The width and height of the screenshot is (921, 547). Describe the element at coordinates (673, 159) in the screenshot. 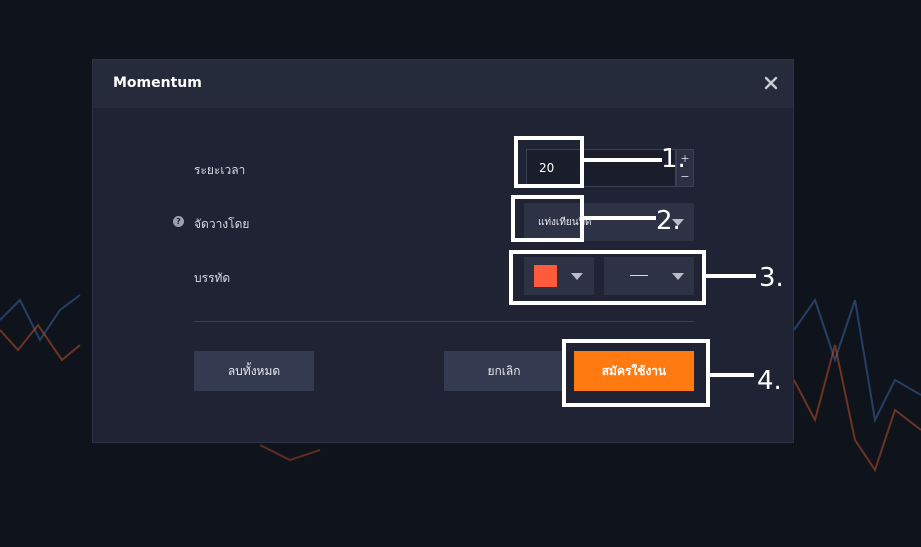

I see `annotation-number-1: 1.` at that location.